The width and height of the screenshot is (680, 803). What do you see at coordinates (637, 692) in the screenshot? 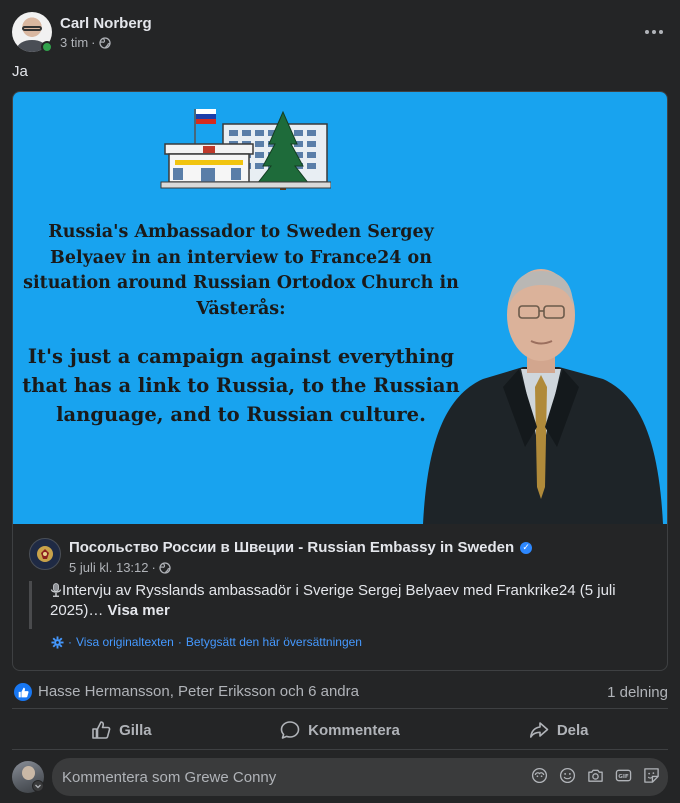
I see `share-count: 1 delning` at bounding box center [637, 692].